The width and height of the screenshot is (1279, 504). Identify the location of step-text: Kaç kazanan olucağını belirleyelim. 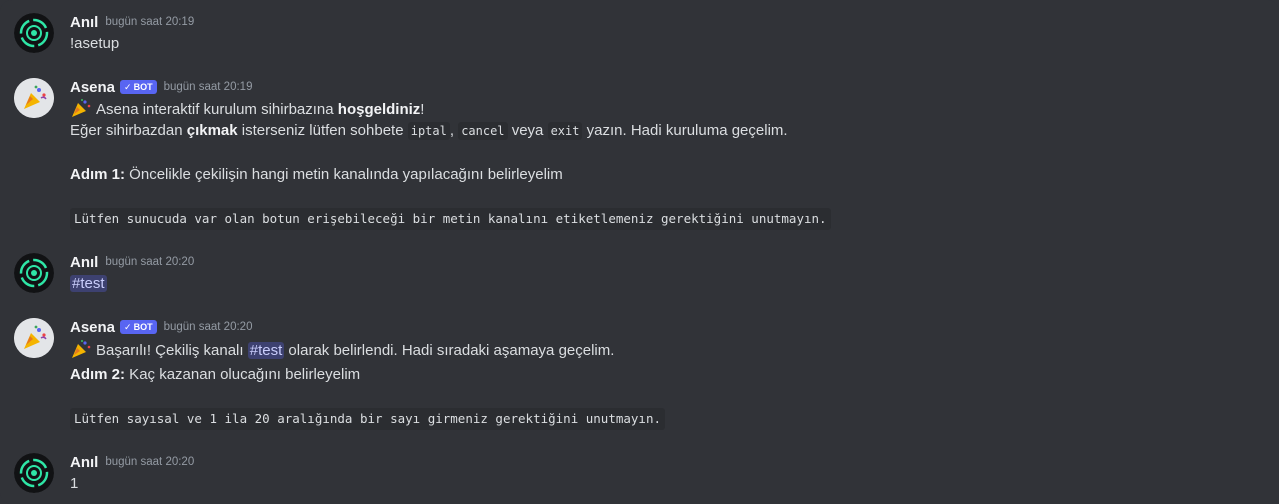
(243, 374).